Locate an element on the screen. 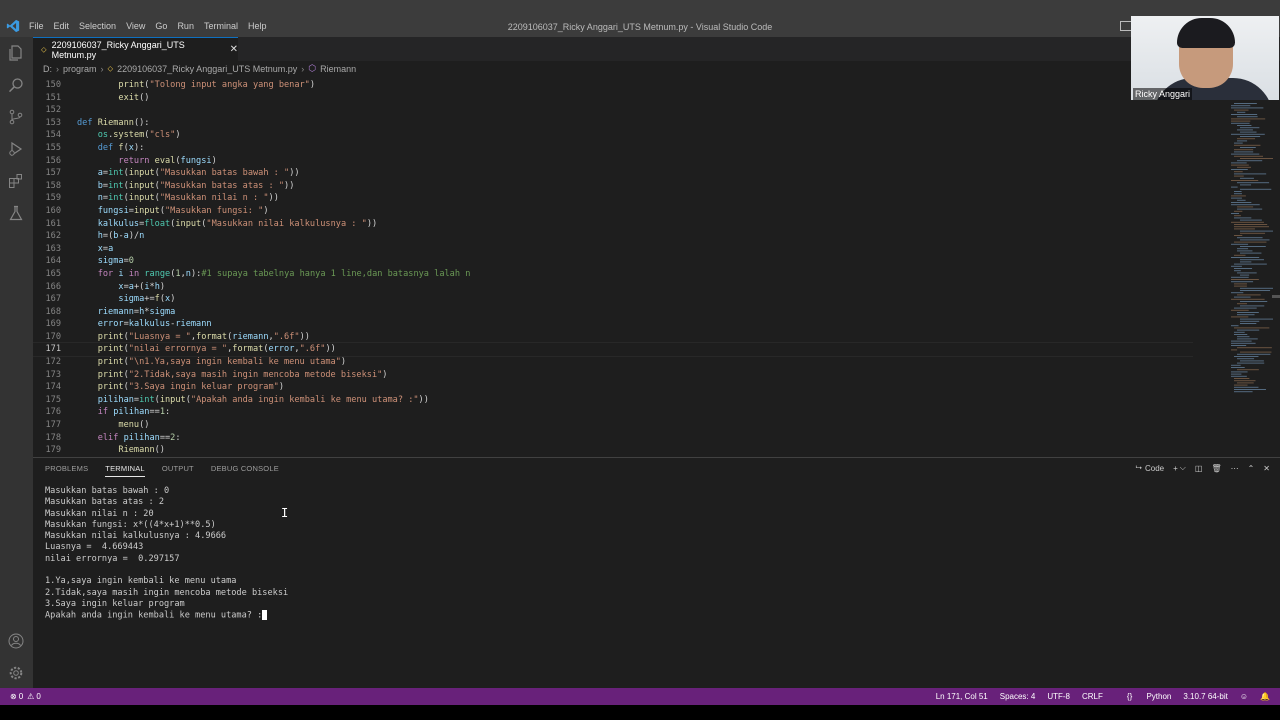  code-line: 156 return eval(fungsi) is located at coordinates (613, 161).